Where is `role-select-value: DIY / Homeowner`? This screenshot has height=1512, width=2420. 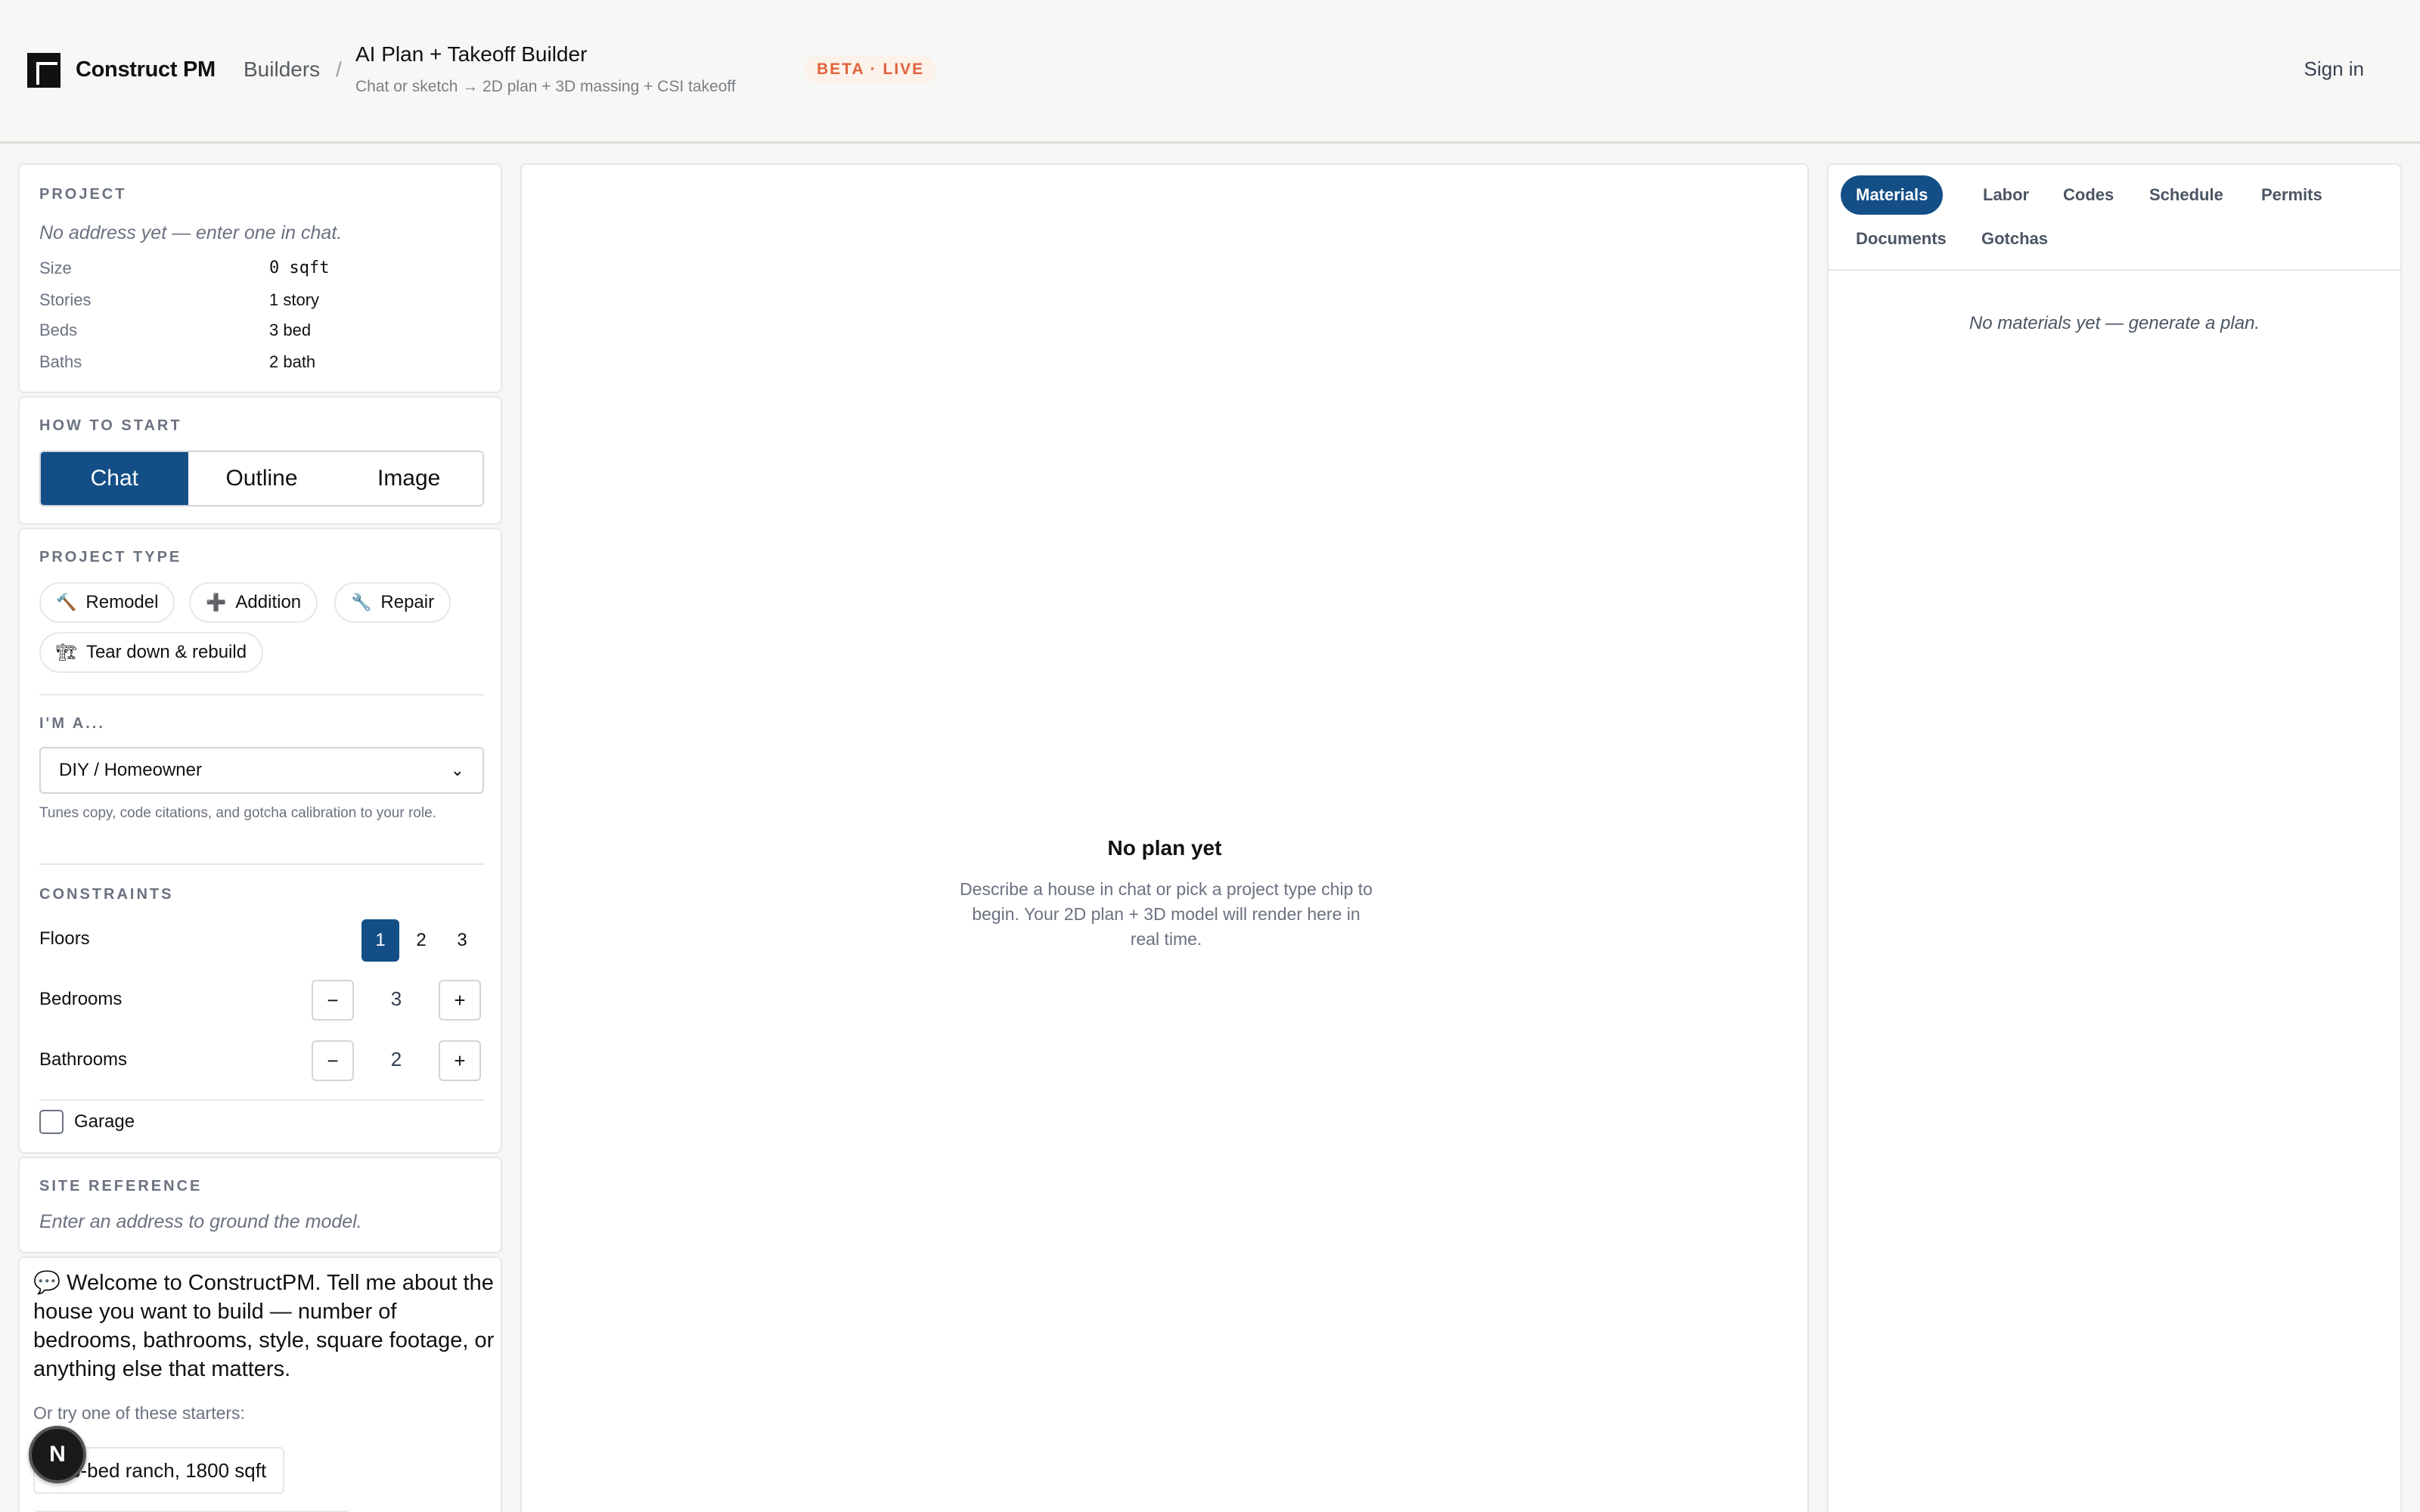 role-select-value: DIY / Homeowner is located at coordinates (130, 770).